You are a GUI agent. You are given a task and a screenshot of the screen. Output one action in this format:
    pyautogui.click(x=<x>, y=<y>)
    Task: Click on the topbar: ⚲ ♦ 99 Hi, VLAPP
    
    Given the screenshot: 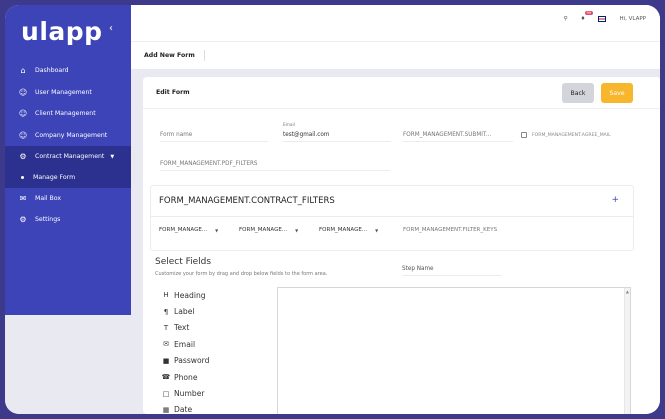 What is the action you would take?
    pyautogui.click(x=395, y=23)
    